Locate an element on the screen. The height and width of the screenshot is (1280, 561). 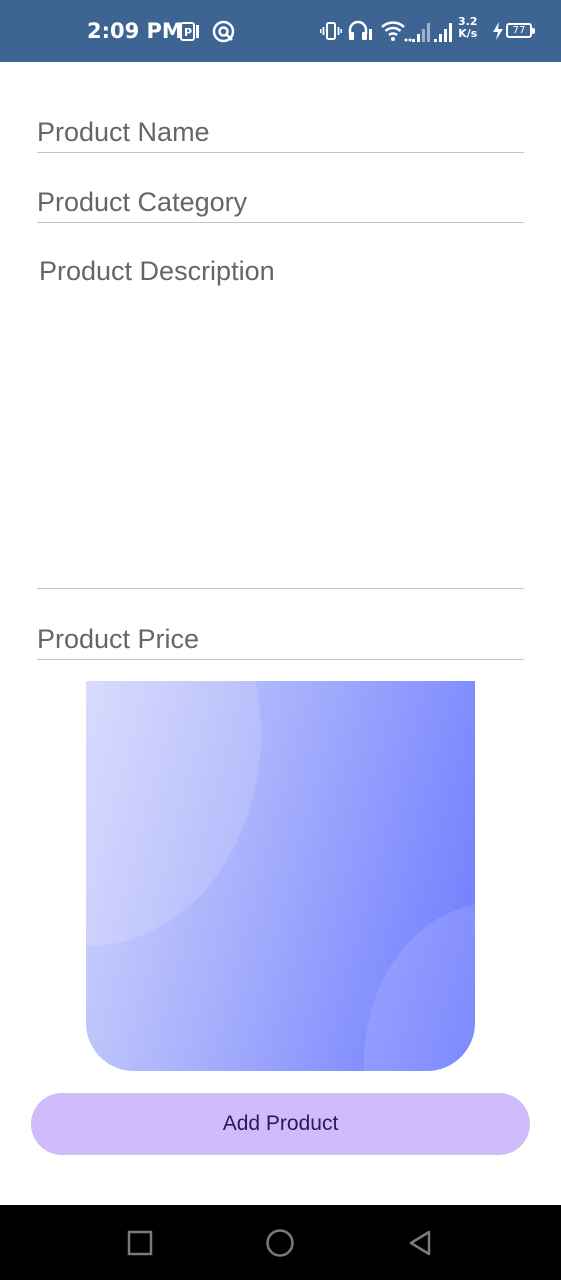
headphones-icon is located at coordinates (360, 30).